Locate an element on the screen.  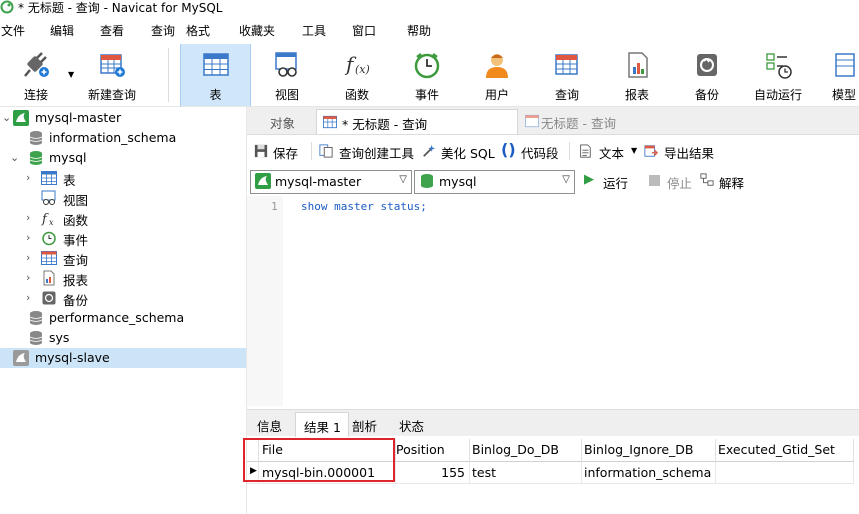
tree-db-performance-schema: performance_schema is located at coordinates (123, 318).